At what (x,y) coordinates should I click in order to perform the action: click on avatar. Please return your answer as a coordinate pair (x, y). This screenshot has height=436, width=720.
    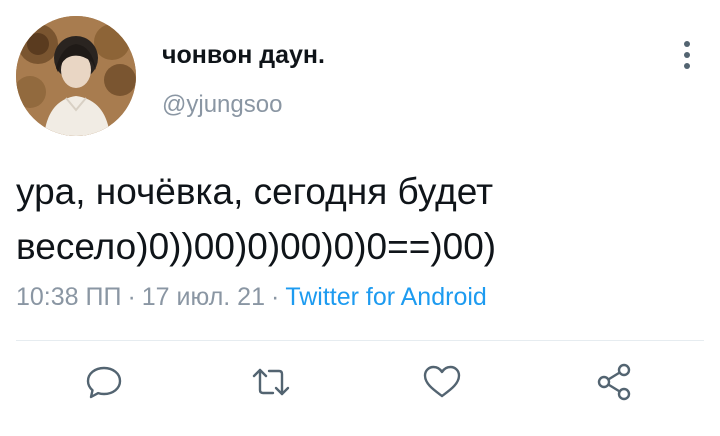
    Looking at the image, I should click on (76, 76).